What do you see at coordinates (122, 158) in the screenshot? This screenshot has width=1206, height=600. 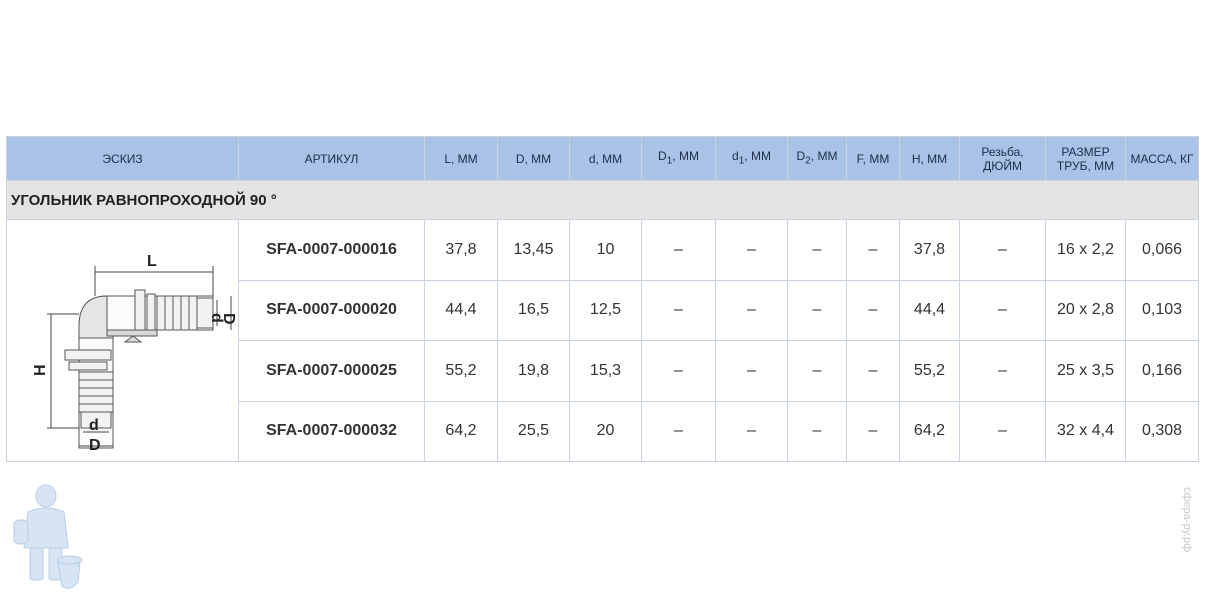 I see `header-sketch: ЭСКИЗ` at bounding box center [122, 158].